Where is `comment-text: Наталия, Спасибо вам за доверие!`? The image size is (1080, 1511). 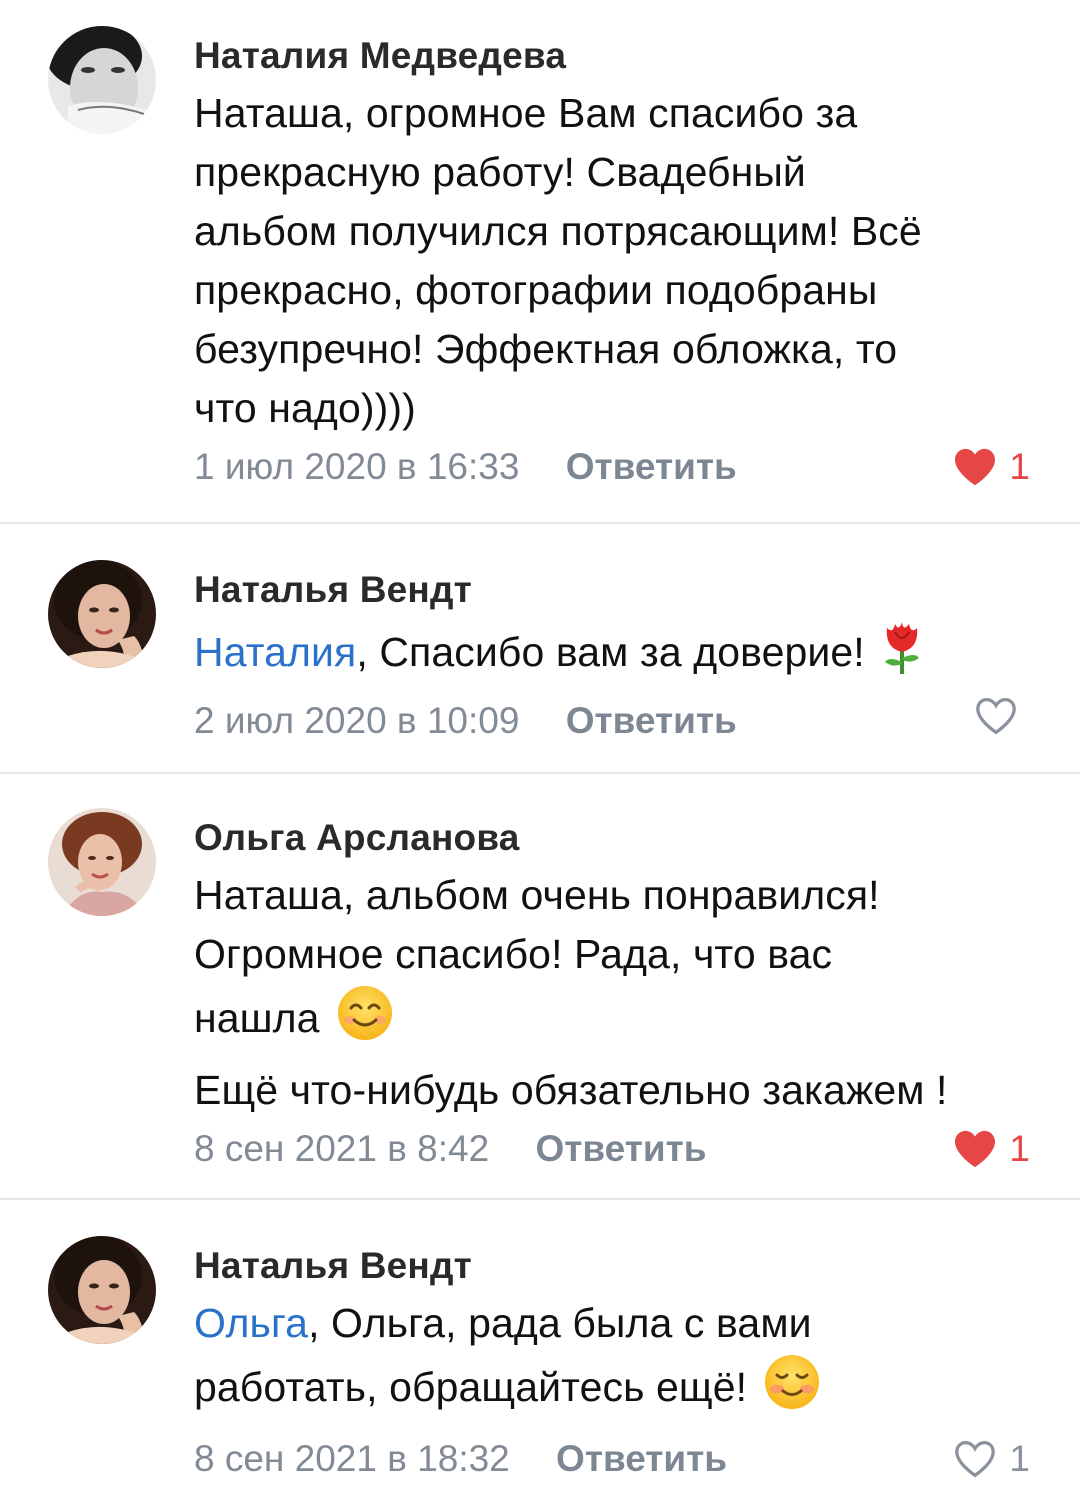 comment-text: Наталия, Спасибо вам за доверие! is located at coordinates (612, 655).